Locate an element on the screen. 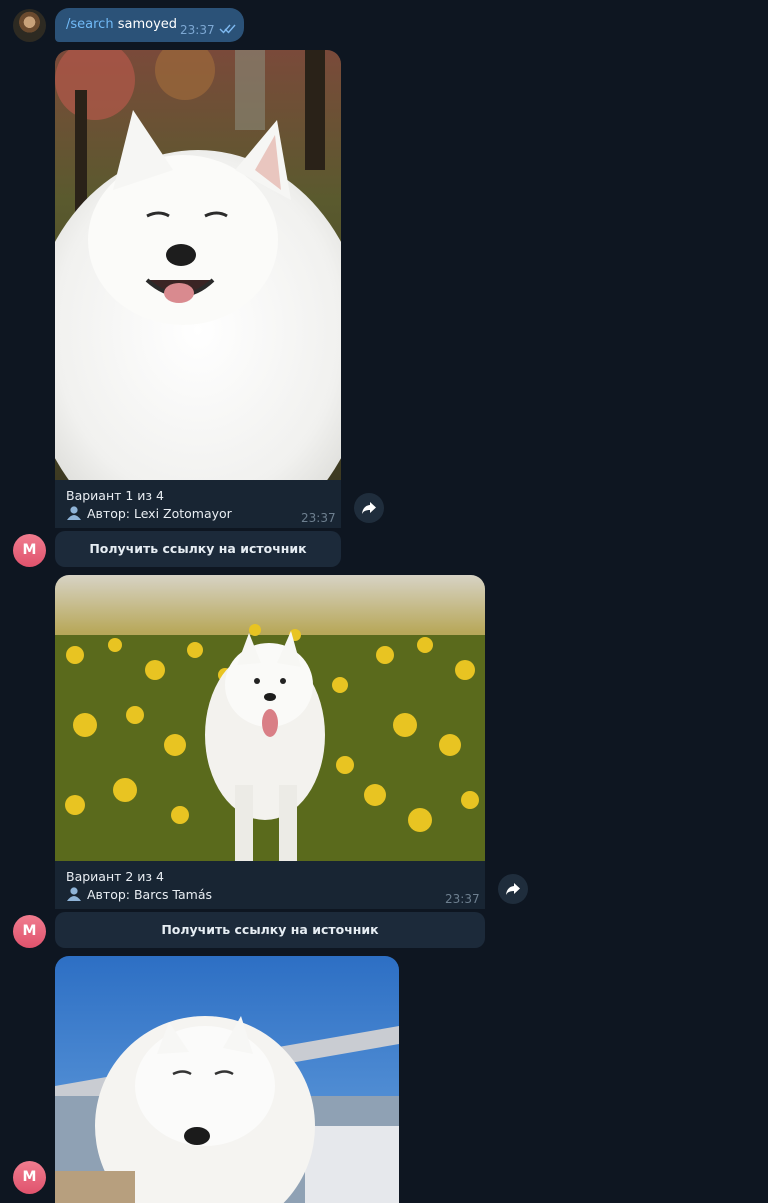 The height and width of the screenshot is (1203, 768). samoyed-photo-autumn-icon is located at coordinates (198, 265).